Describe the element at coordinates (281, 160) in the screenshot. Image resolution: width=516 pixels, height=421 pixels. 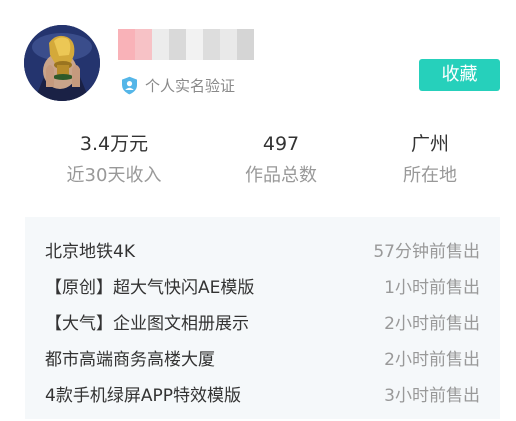
I see `stat-works-total: 497 作品总数` at that location.